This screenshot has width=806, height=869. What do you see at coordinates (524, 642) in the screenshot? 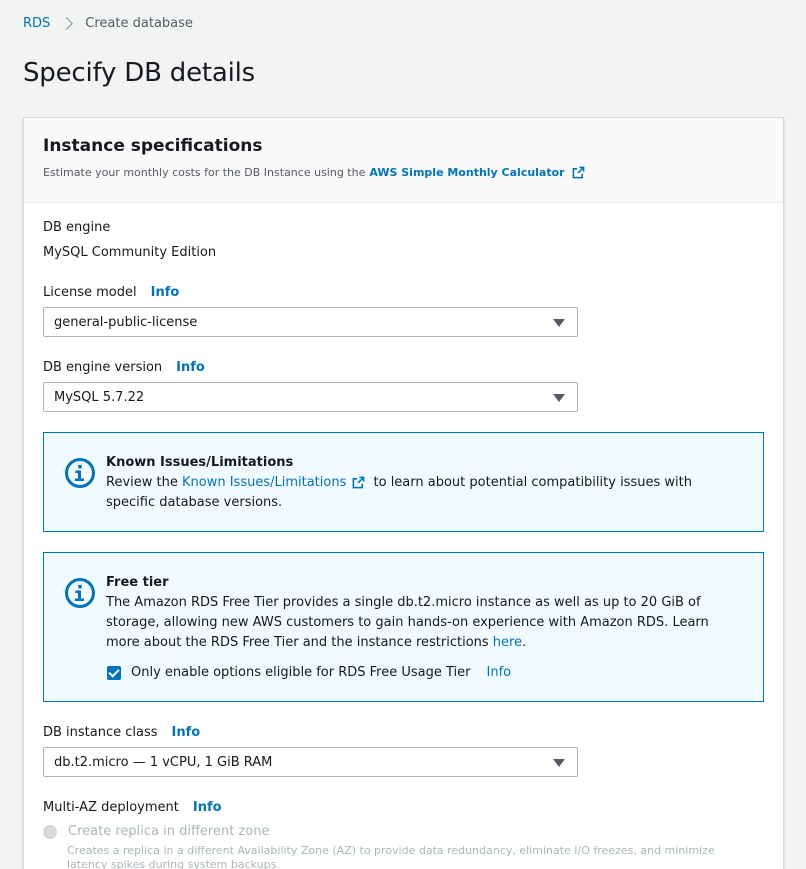
I see `free-tier-period: .` at bounding box center [524, 642].